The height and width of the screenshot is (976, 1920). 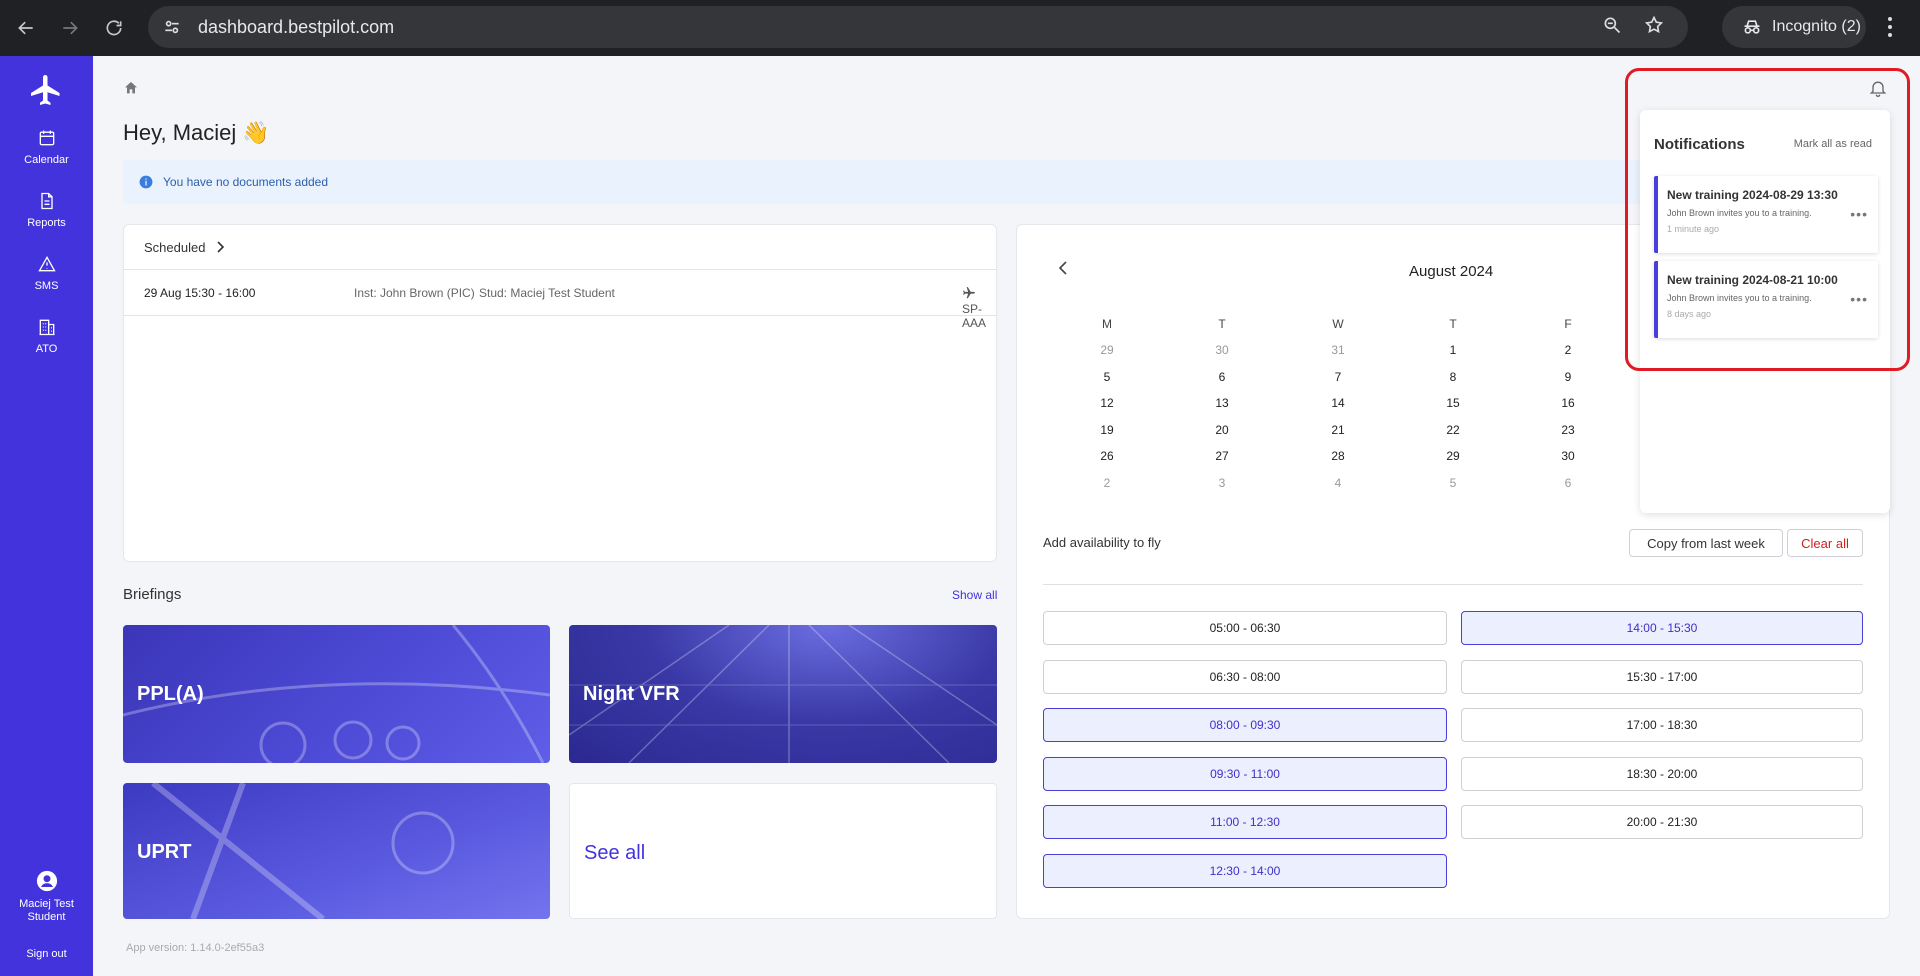 What do you see at coordinates (1825, 543) in the screenshot?
I see `clear-all-button: Clear all` at bounding box center [1825, 543].